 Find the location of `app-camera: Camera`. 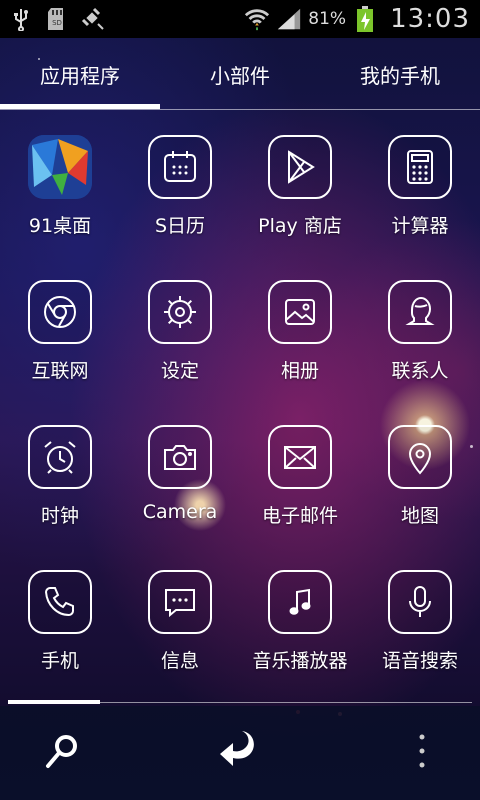

app-camera: Camera is located at coordinates (180, 465).